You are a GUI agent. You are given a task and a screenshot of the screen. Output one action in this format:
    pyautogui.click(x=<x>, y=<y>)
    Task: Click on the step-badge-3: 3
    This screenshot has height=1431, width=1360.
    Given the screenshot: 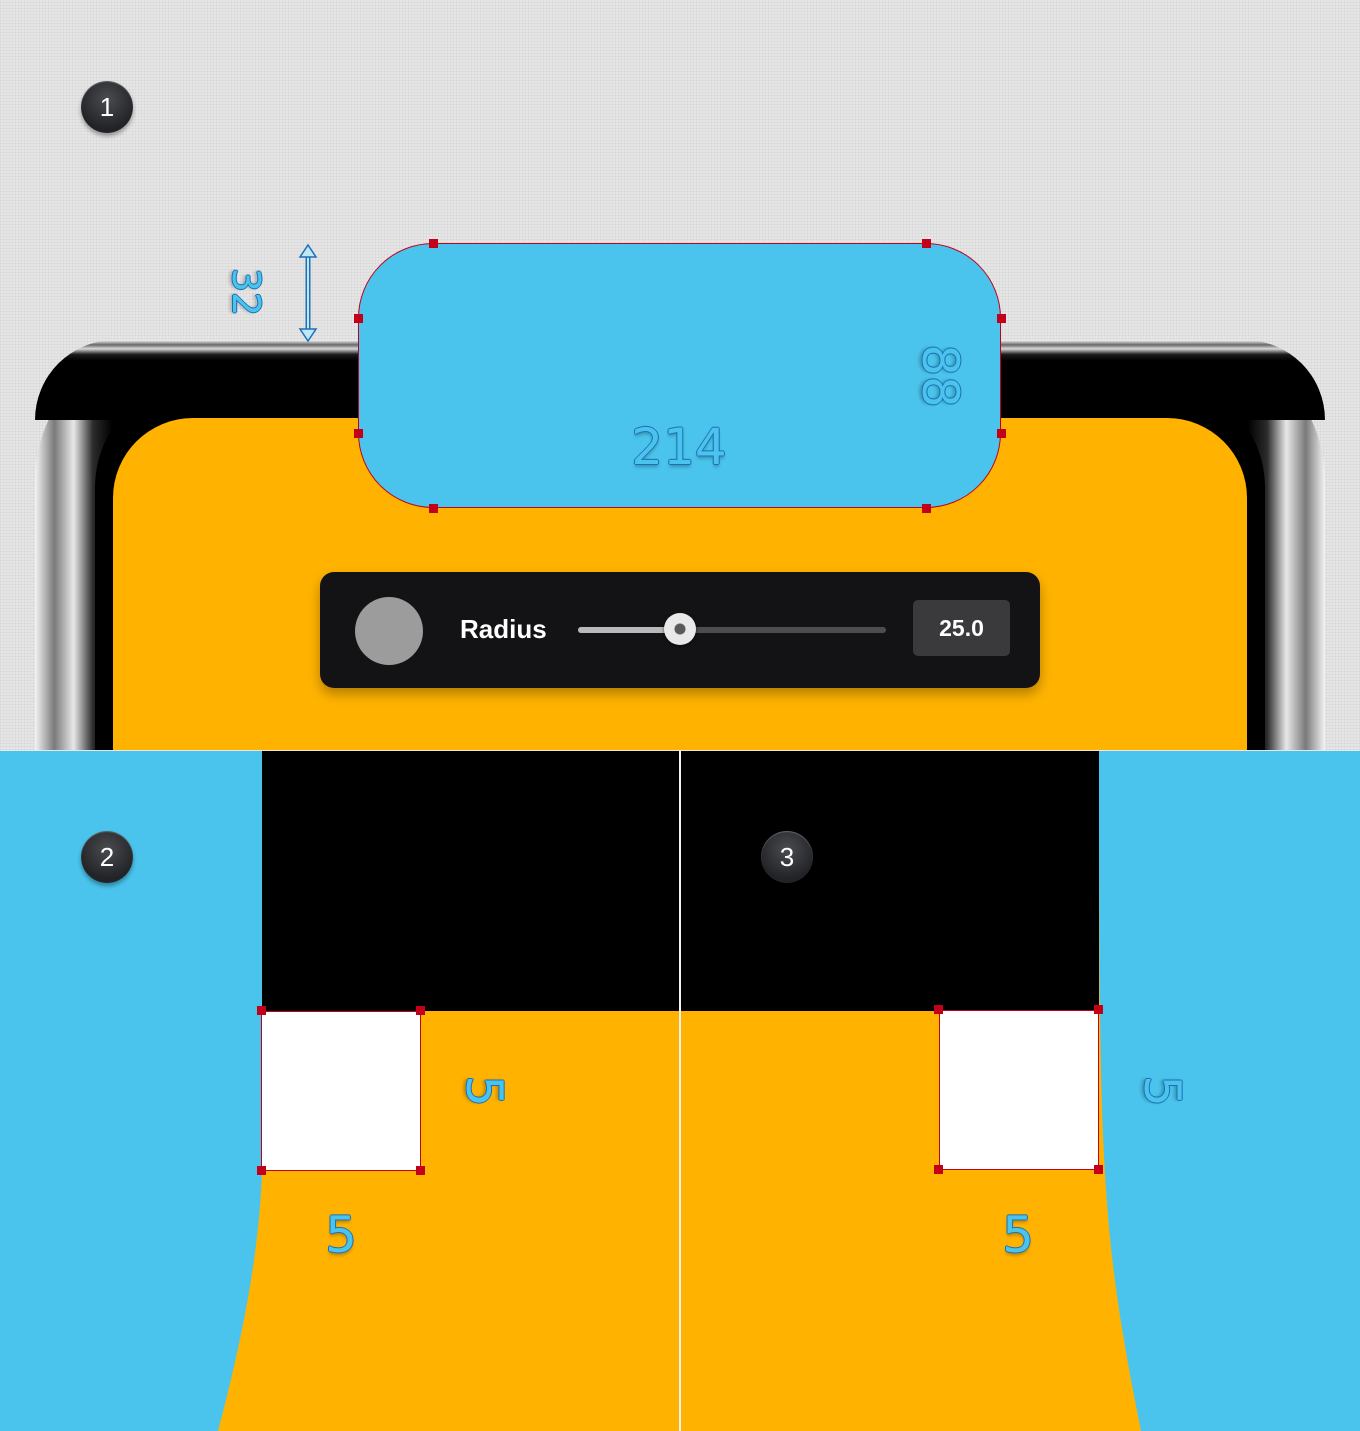 What is the action you would take?
    pyautogui.click(x=787, y=857)
    